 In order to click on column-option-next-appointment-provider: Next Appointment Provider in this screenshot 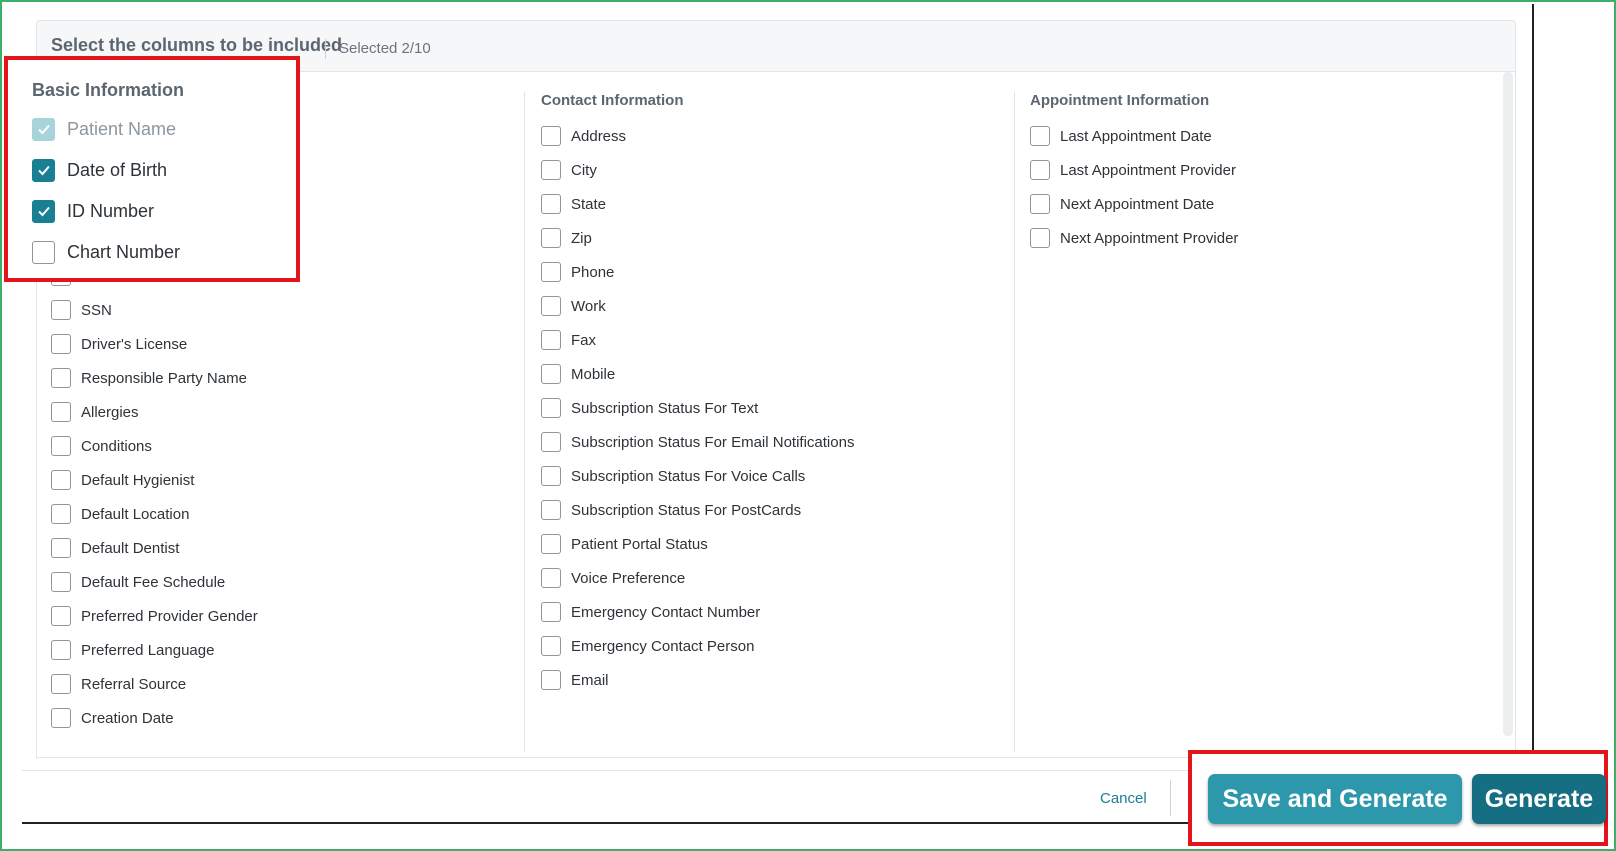, I will do `click(1134, 238)`.